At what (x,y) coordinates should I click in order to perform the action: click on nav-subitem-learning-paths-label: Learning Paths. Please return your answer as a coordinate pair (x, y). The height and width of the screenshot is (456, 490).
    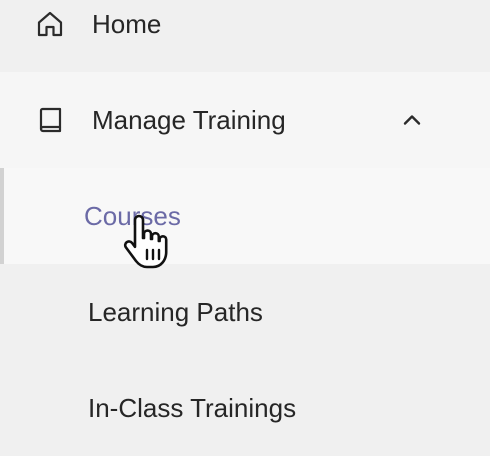
    Looking at the image, I should click on (175, 312).